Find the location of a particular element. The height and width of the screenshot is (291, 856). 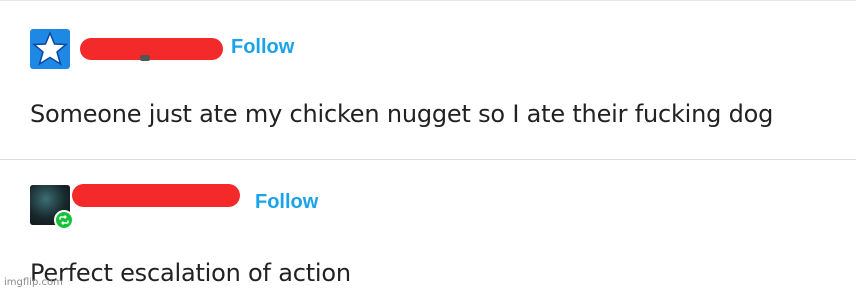

reblog-icon is located at coordinates (64, 220).